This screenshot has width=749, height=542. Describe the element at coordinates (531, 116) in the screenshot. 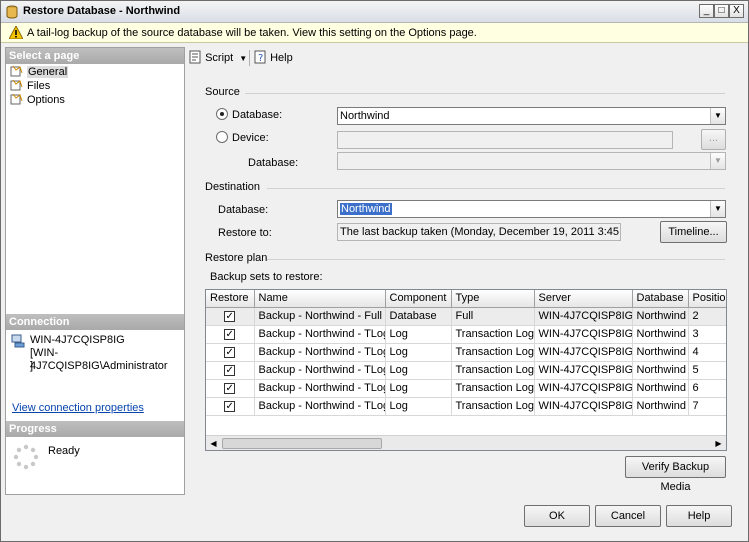

I see `source-database-select: Northwind ▼` at that location.